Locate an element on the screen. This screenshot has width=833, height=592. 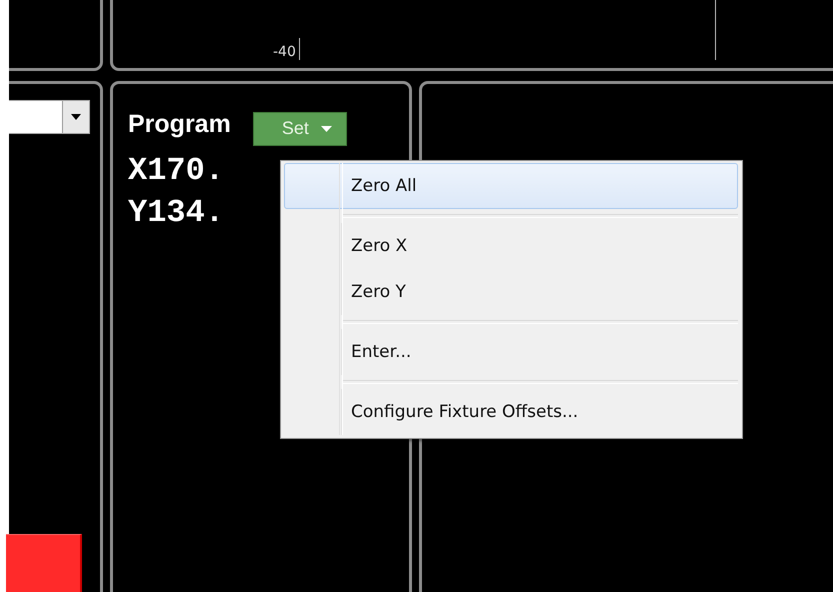
coordinate-readout: X170. is located at coordinates (176, 171).